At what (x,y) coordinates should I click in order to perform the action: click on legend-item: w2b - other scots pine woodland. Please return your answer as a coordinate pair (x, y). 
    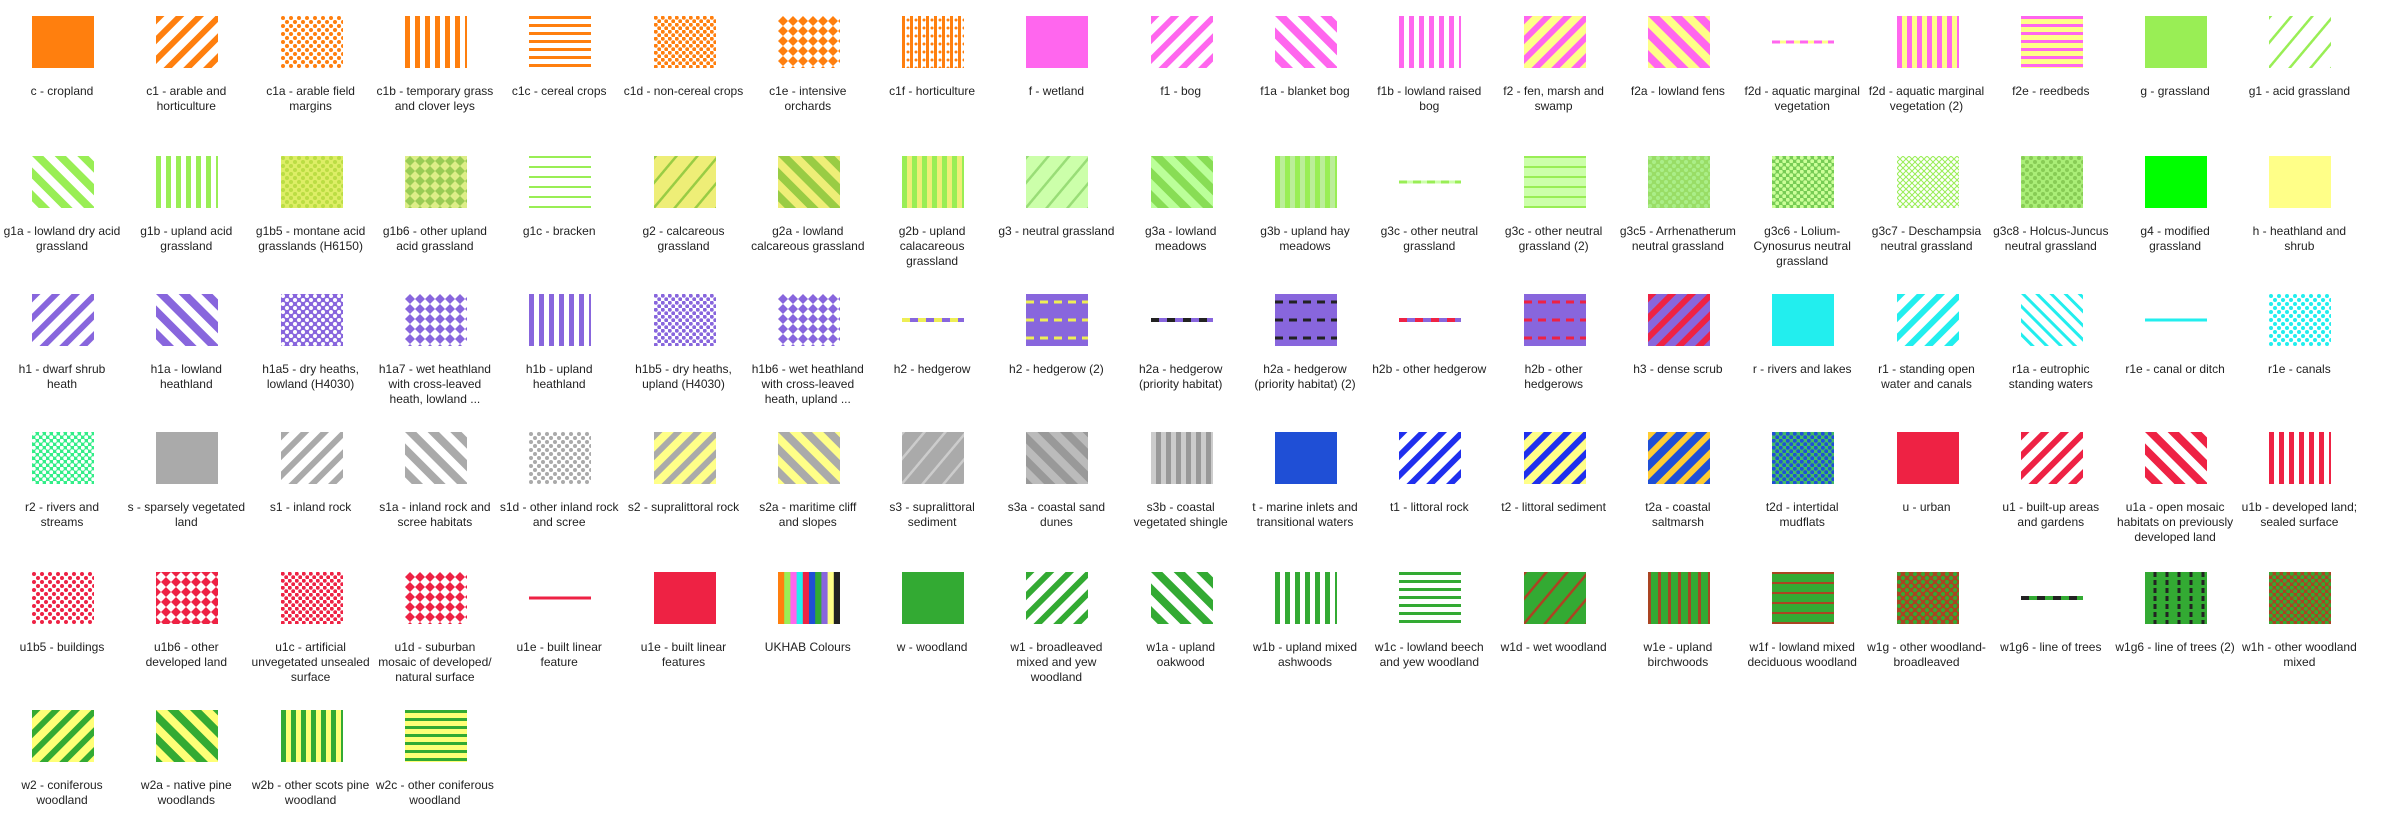
    Looking at the image, I should click on (311, 759).